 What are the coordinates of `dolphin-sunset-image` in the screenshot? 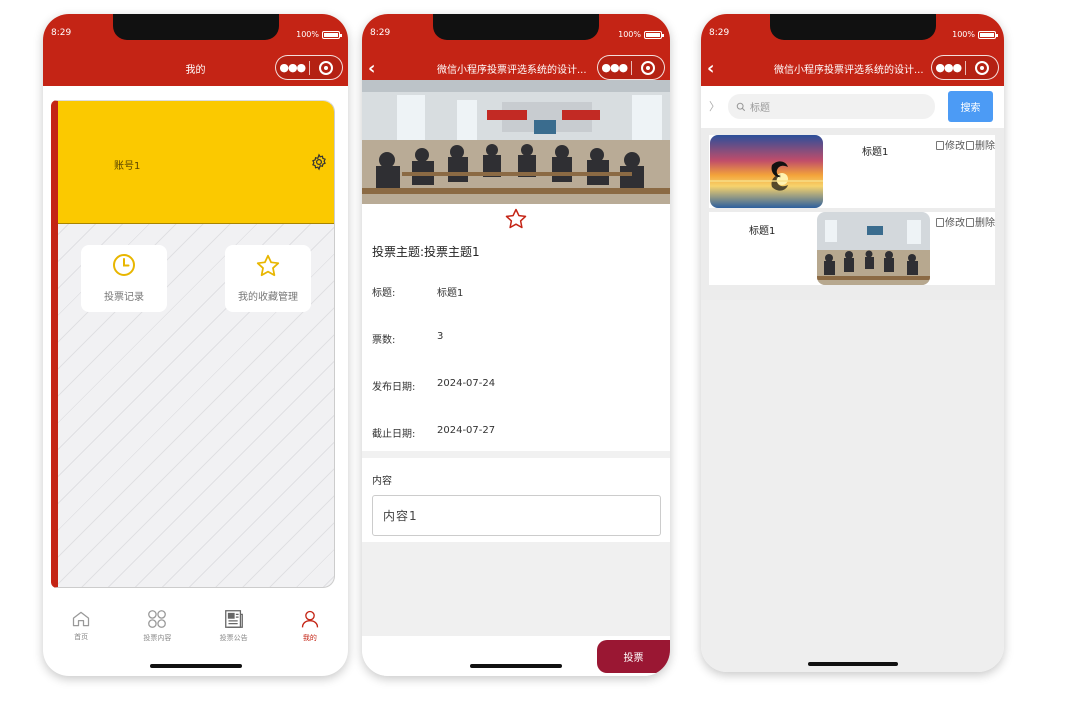 It's located at (766, 171).